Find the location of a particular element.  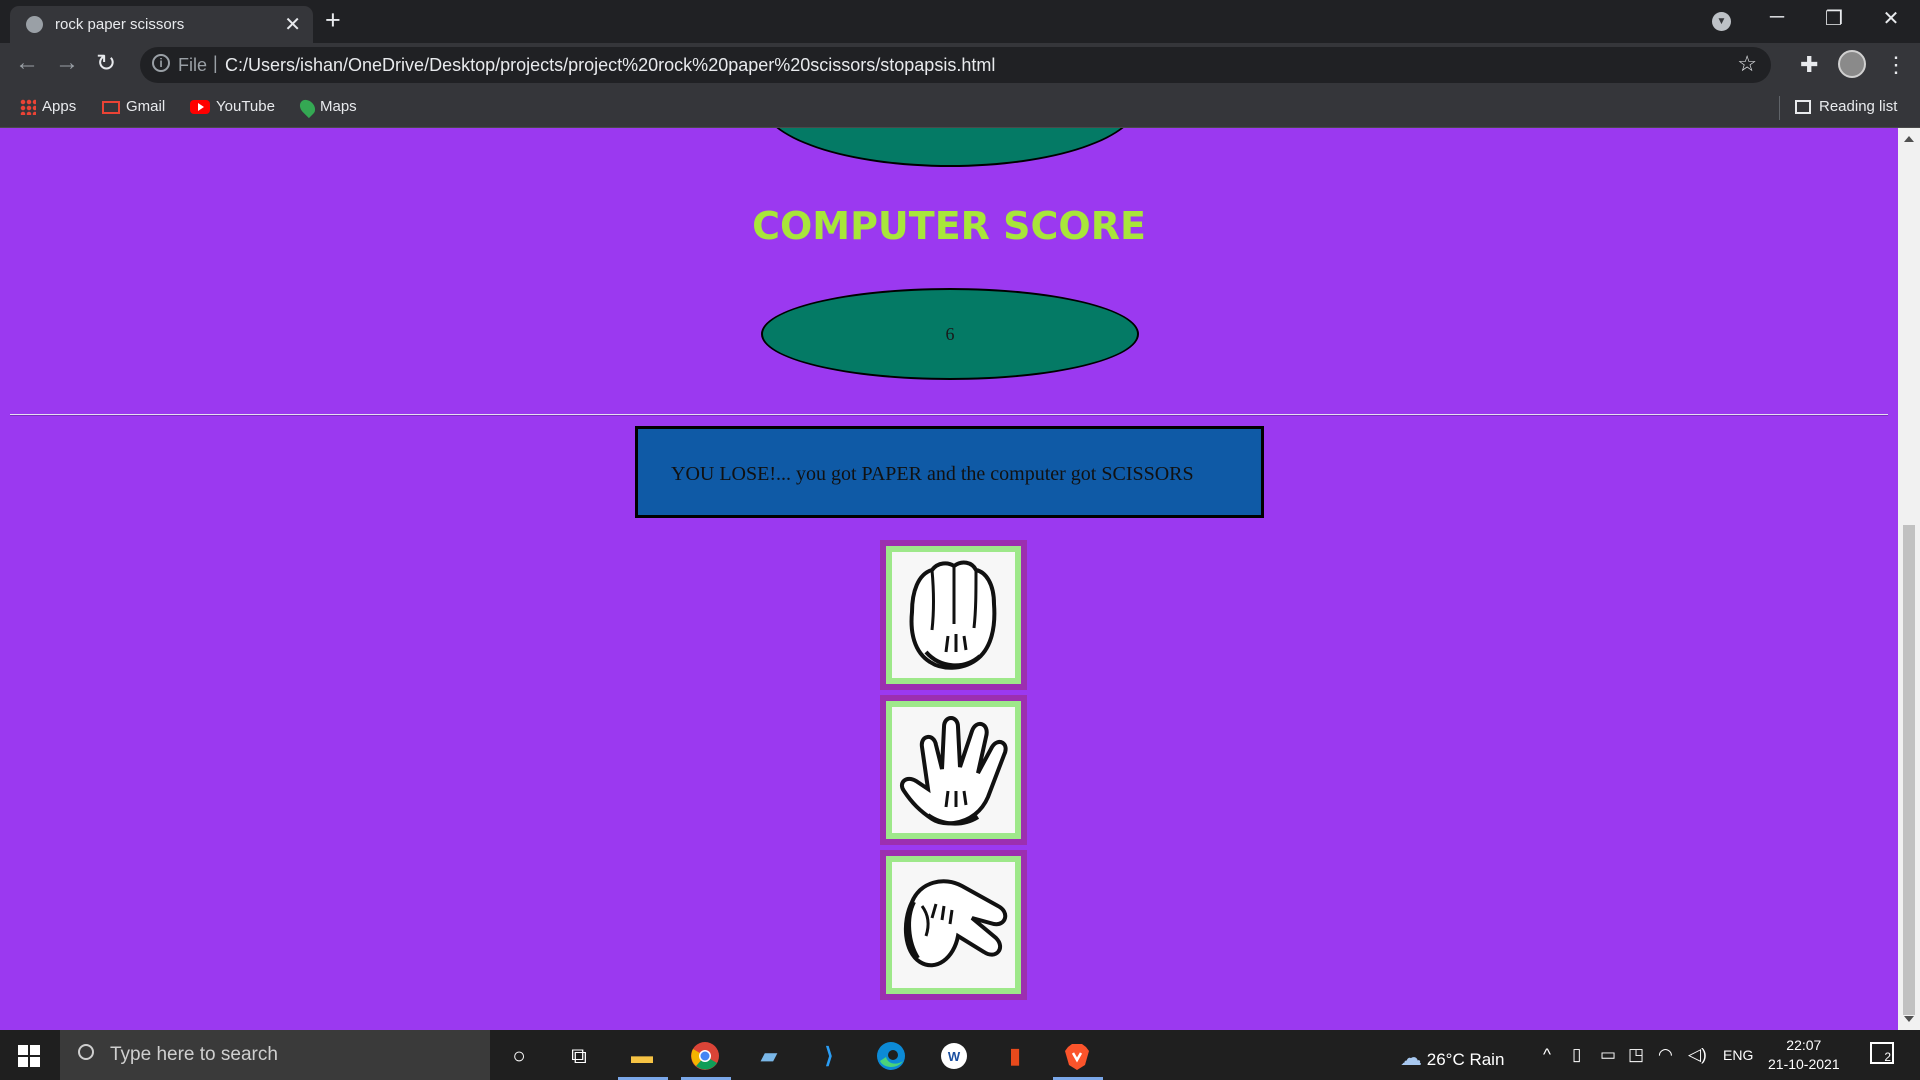

computer-score-value: 6 is located at coordinates (950, 334).